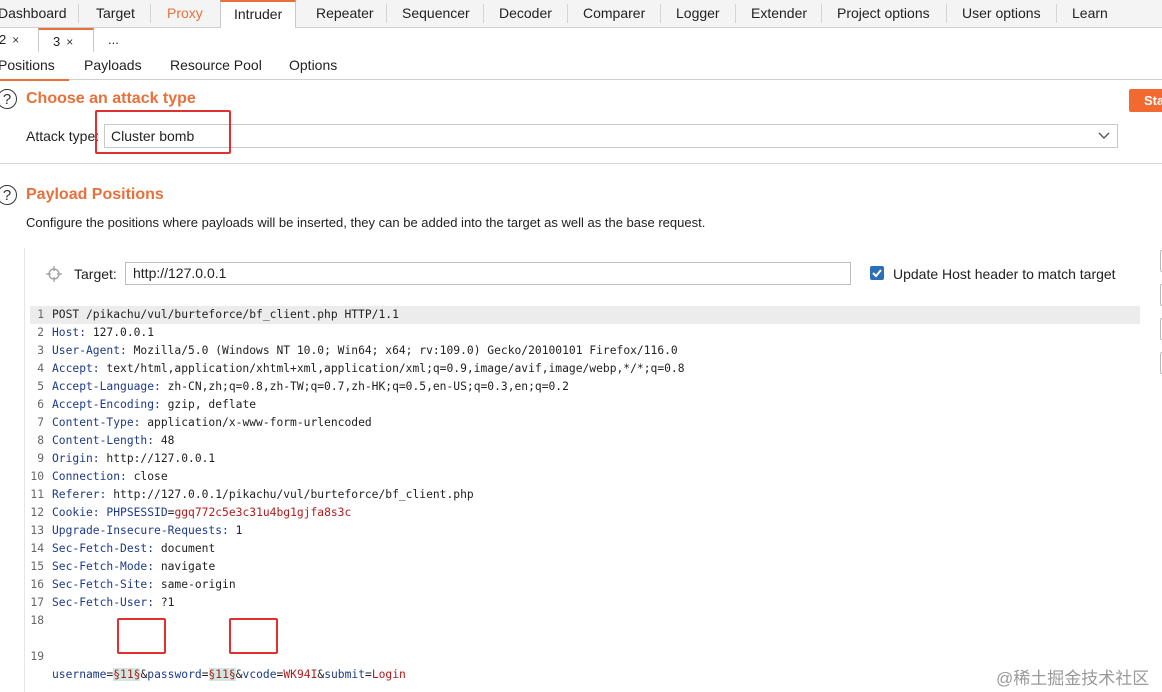 The image size is (1162, 692). What do you see at coordinates (581, 163) in the screenshot?
I see `section-divider` at bounding box center [581, 163].